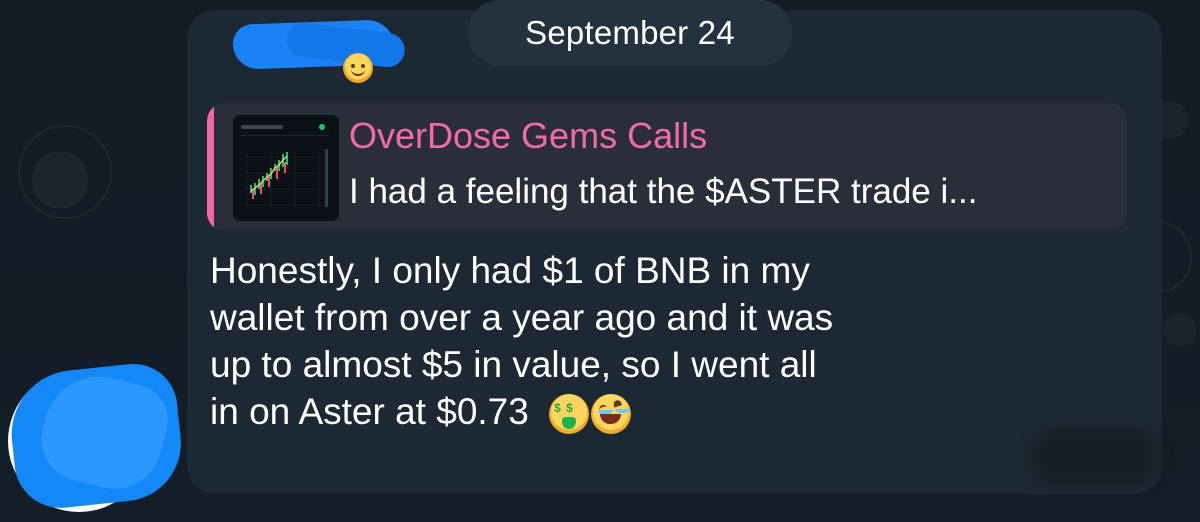 The height and width of the screenshot is (522, 1200). I want to click on message-line-text: in on Aster at $0.73, so click(369, 411).